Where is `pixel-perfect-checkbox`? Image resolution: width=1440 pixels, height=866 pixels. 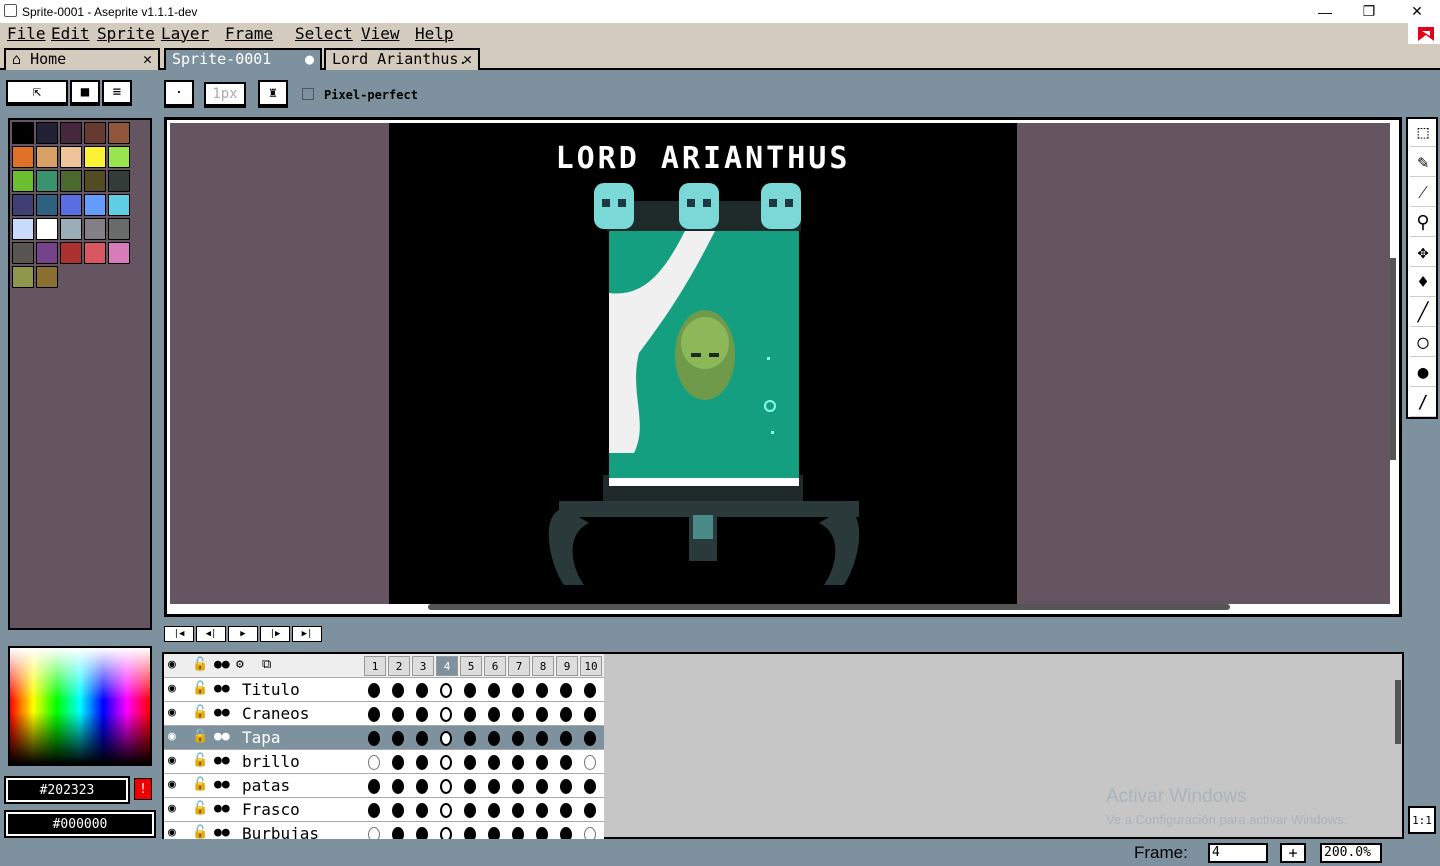
pixel-perfect-checkbox is located at coordinates (308, 94).